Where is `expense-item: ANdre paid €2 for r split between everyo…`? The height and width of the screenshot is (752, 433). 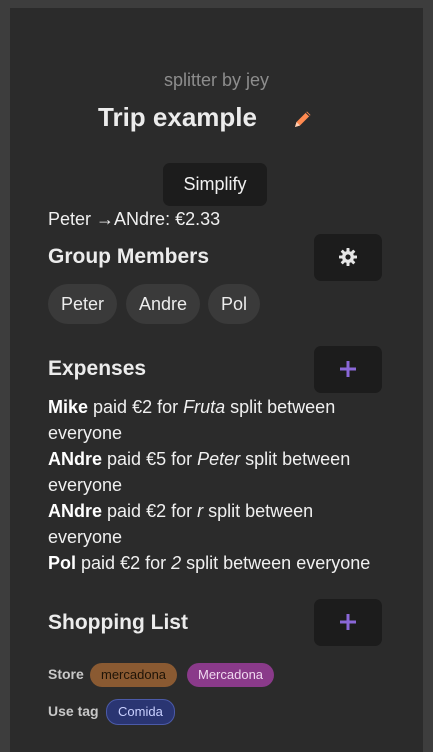 expense-item: ANdre paid €2 for r split between everyo… is located at coordinates (218, 524).